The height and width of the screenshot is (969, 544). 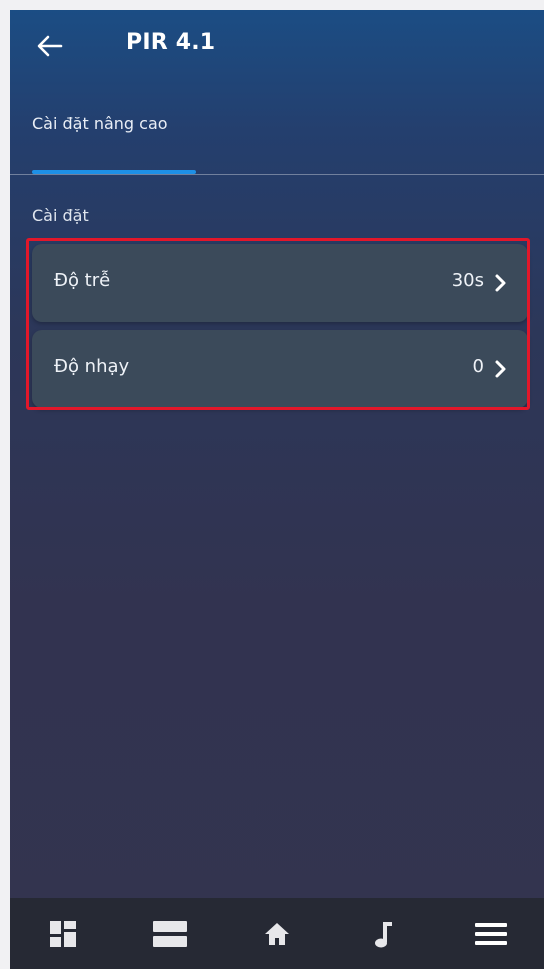 I want to click on menu-icon, so click(x=490, y=933).